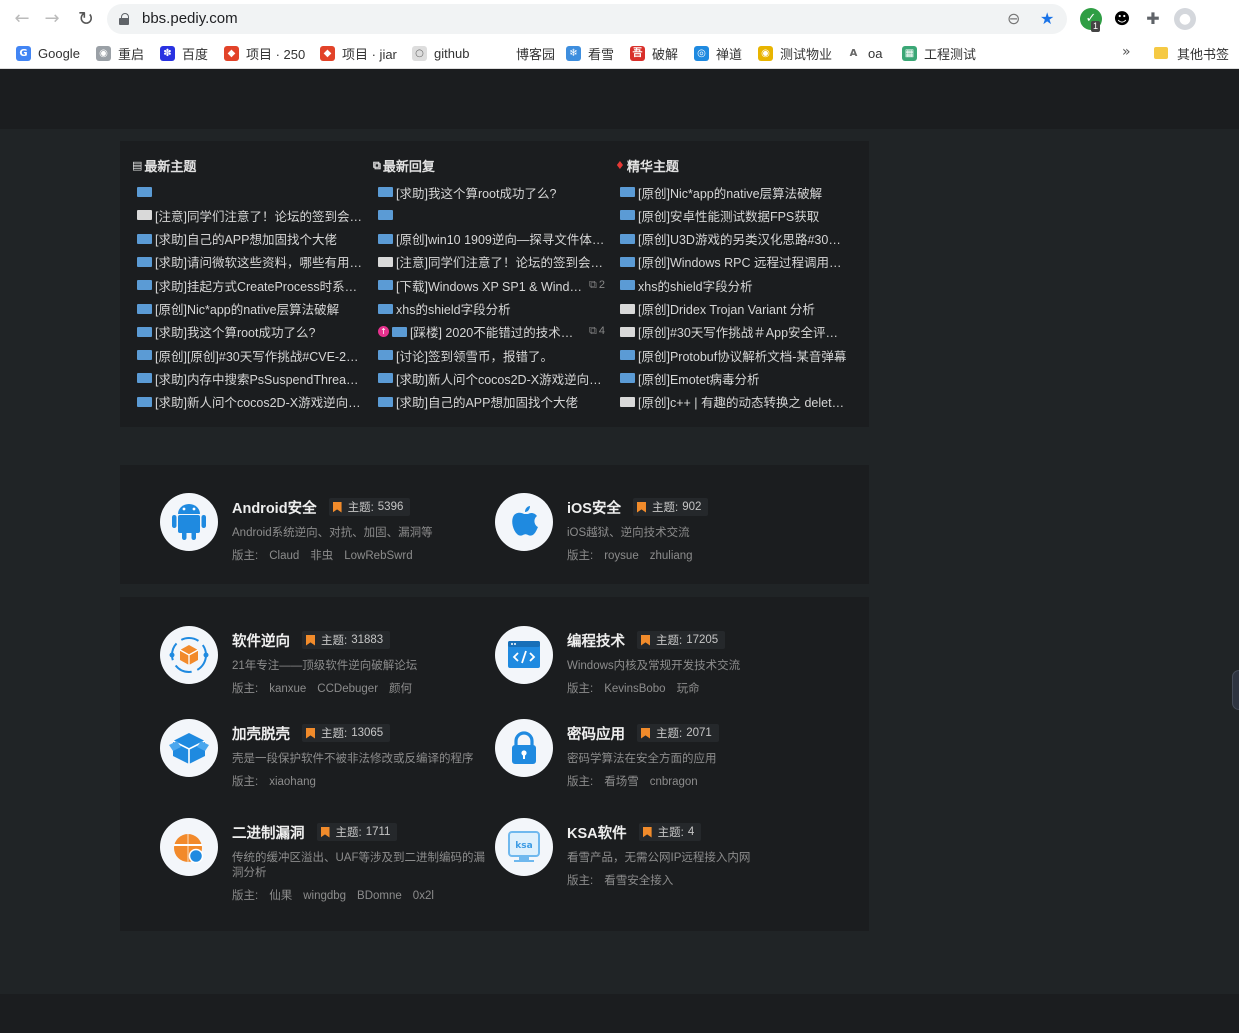  What do you see at coordinates (284, 556) in the screenshot?
I see `moderator-link: Claud` at bounding box center [284, 556].